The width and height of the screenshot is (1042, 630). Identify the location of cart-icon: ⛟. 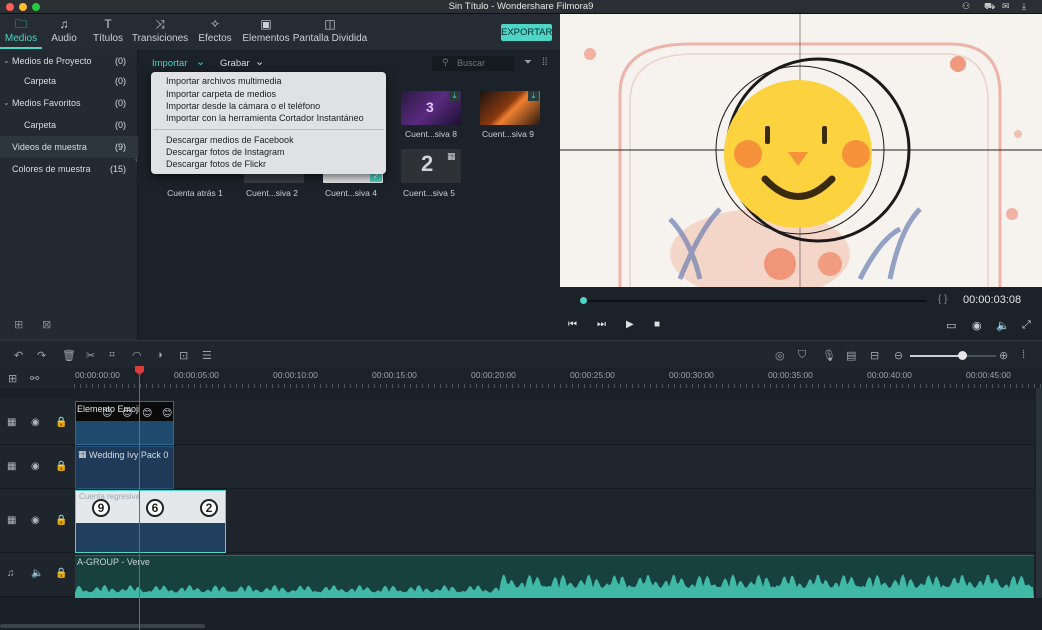
(989, 7).